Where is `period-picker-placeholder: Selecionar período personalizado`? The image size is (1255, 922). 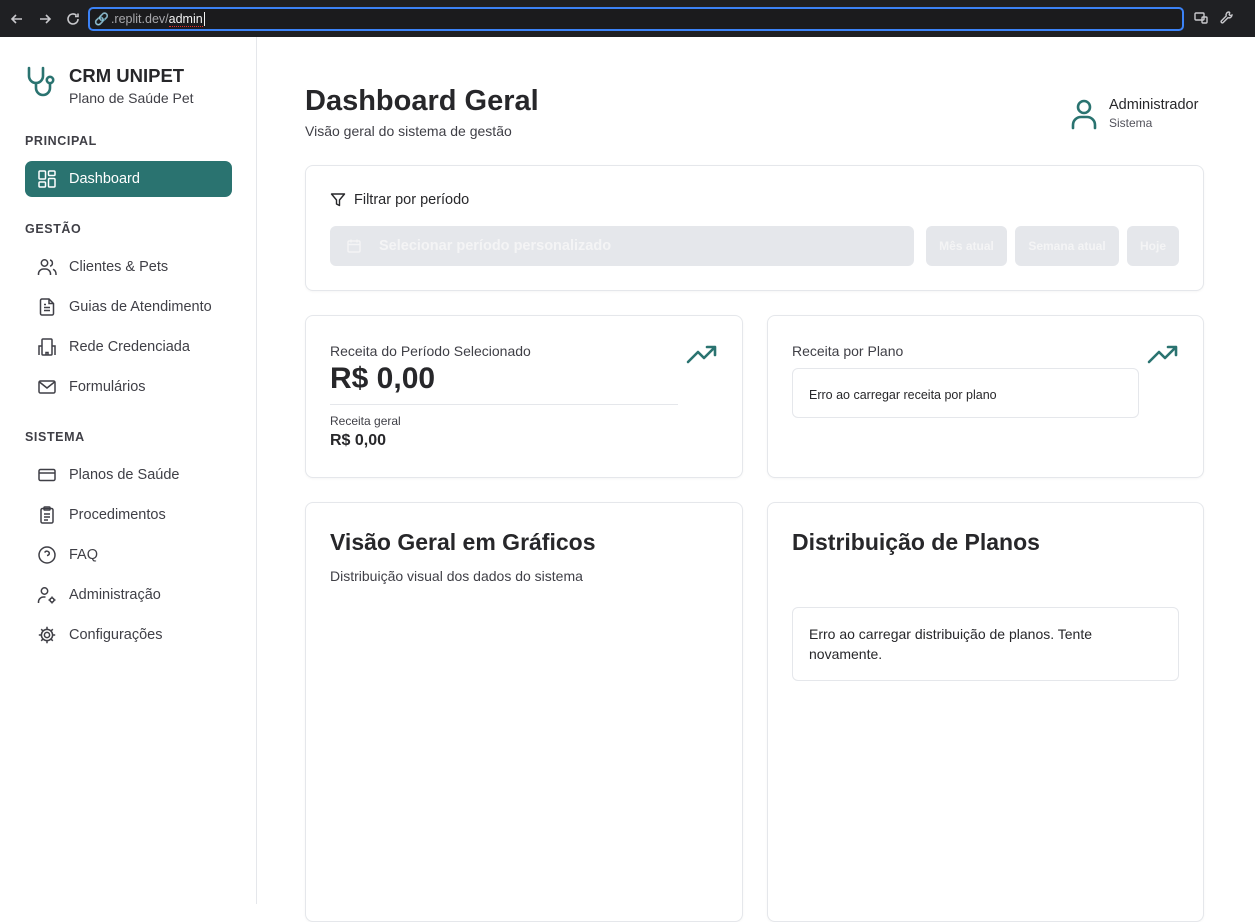 period-picker-placeholder: Selecionar período personalizado is located at coordinates (495, 246).